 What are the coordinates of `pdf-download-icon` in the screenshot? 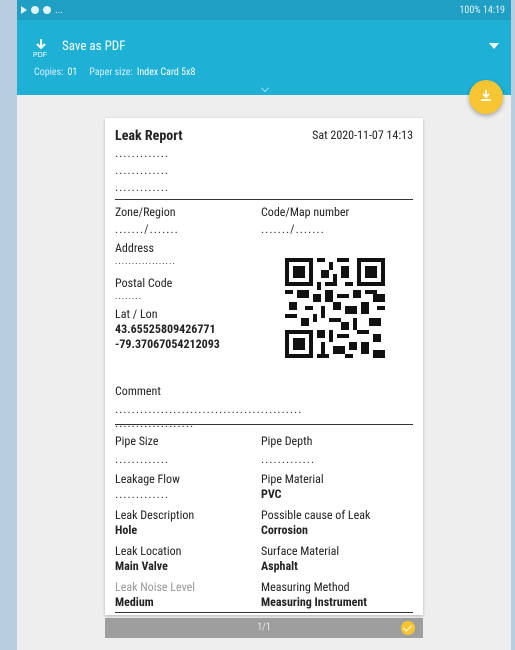 It's located at (486, 95).